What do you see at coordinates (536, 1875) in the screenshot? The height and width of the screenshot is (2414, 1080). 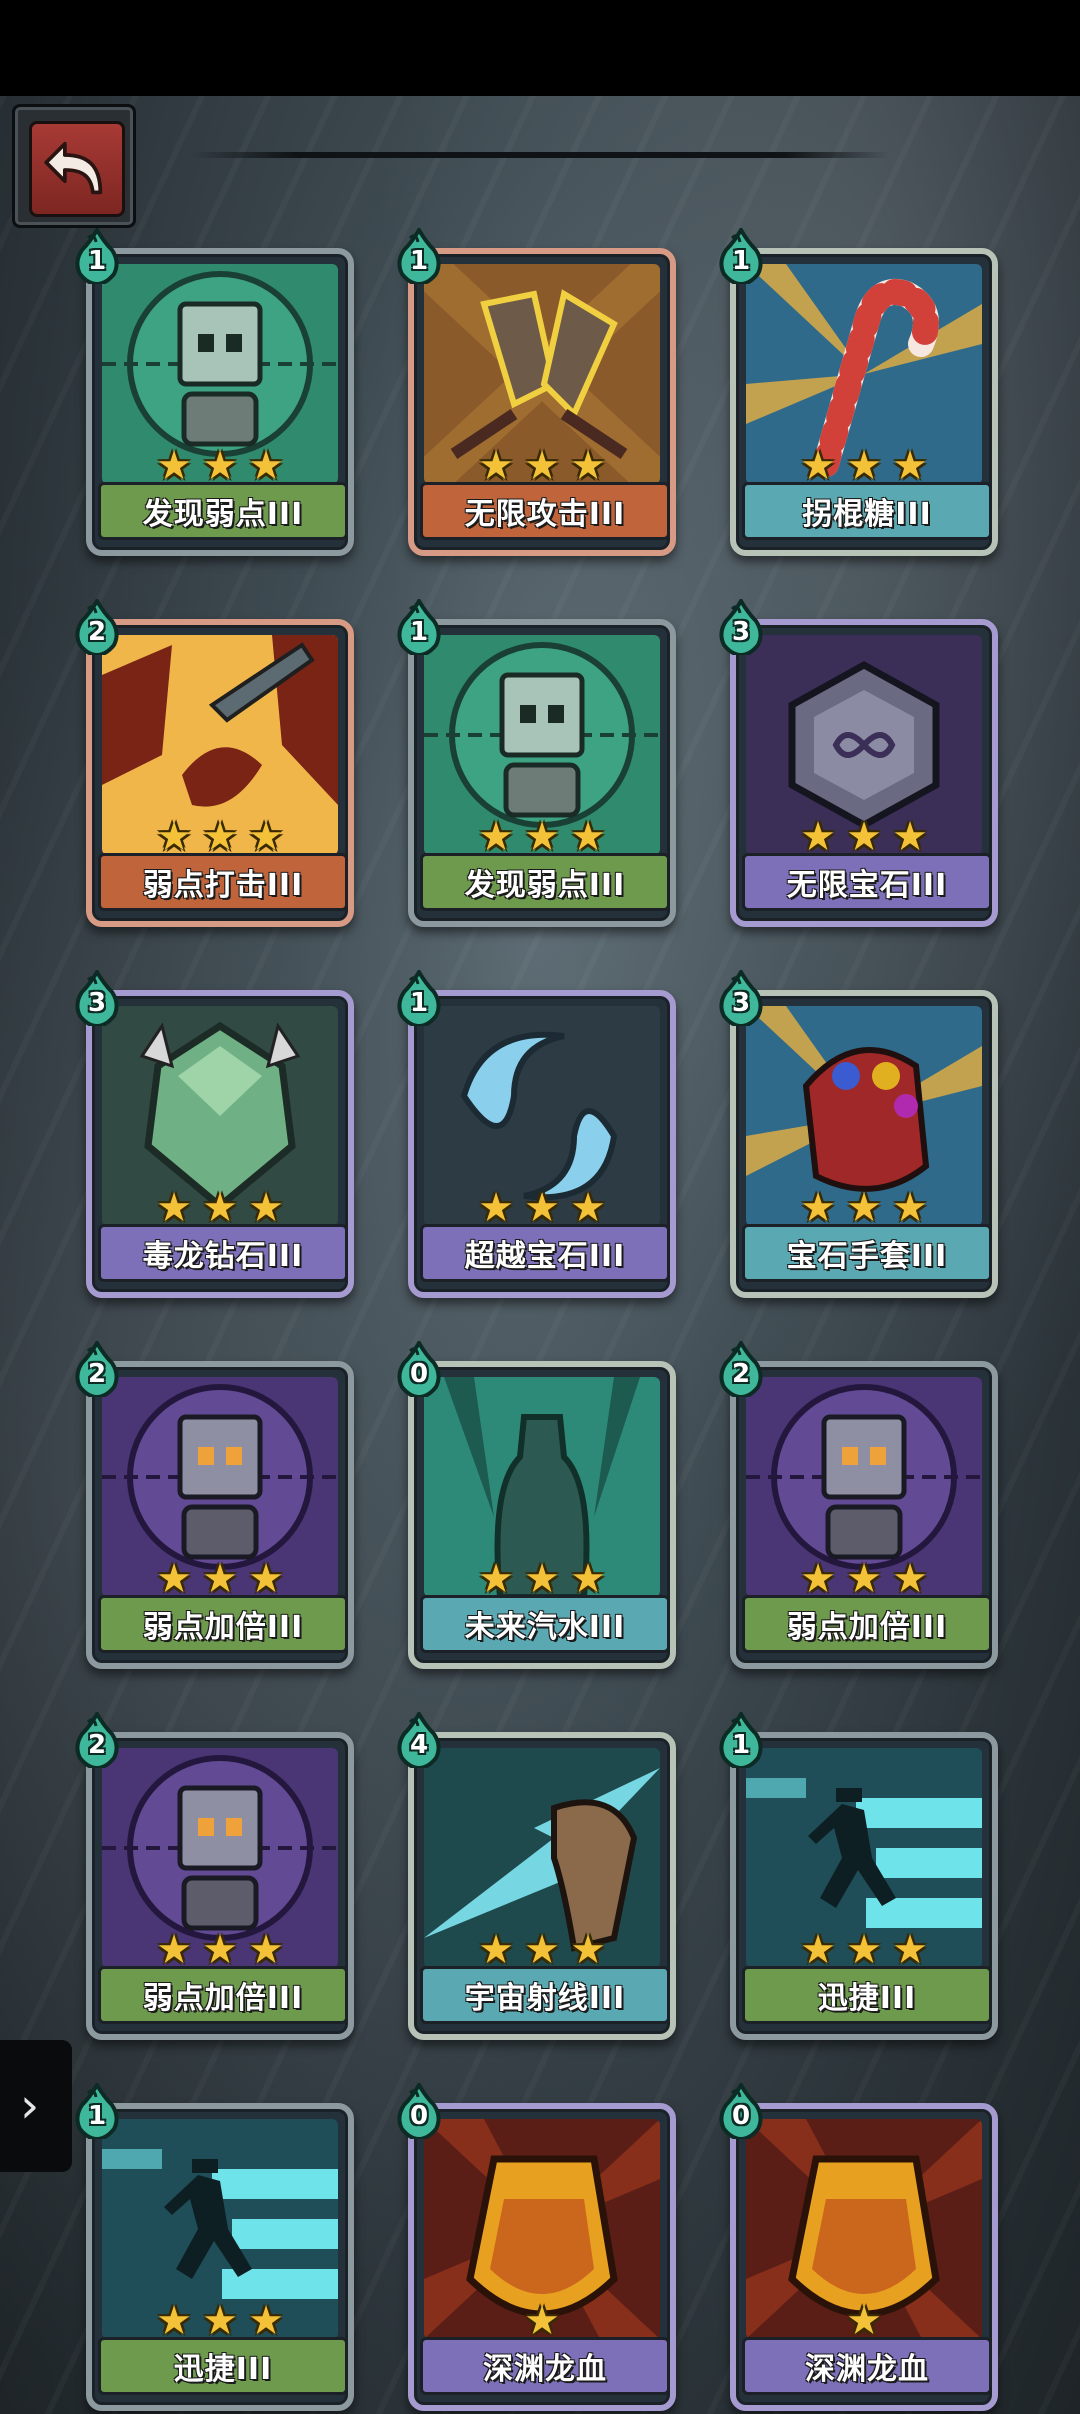 I see `skill-card: 宇宙射线III ★ ★ ★ 4` at bounding box center [536, 1875].